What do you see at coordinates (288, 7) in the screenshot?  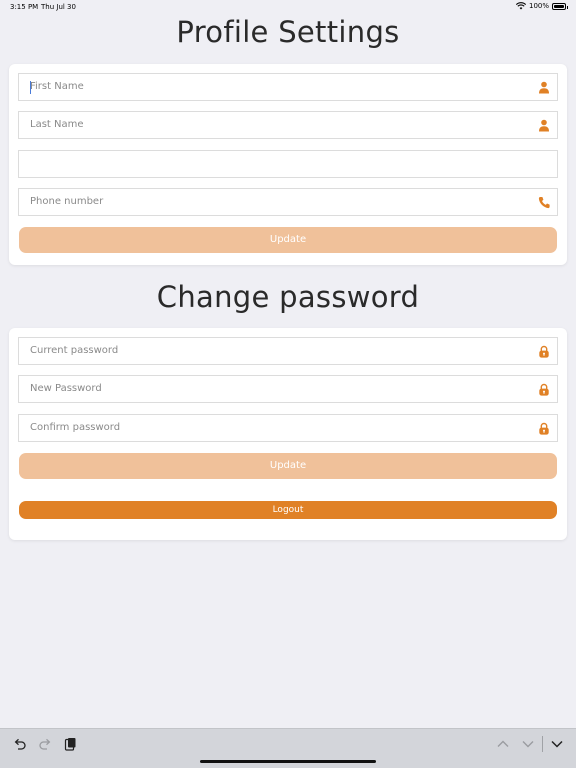 I see `status-bar: 3:15 PM Thu Jul 30 100%` at bounding box center [288, 7].